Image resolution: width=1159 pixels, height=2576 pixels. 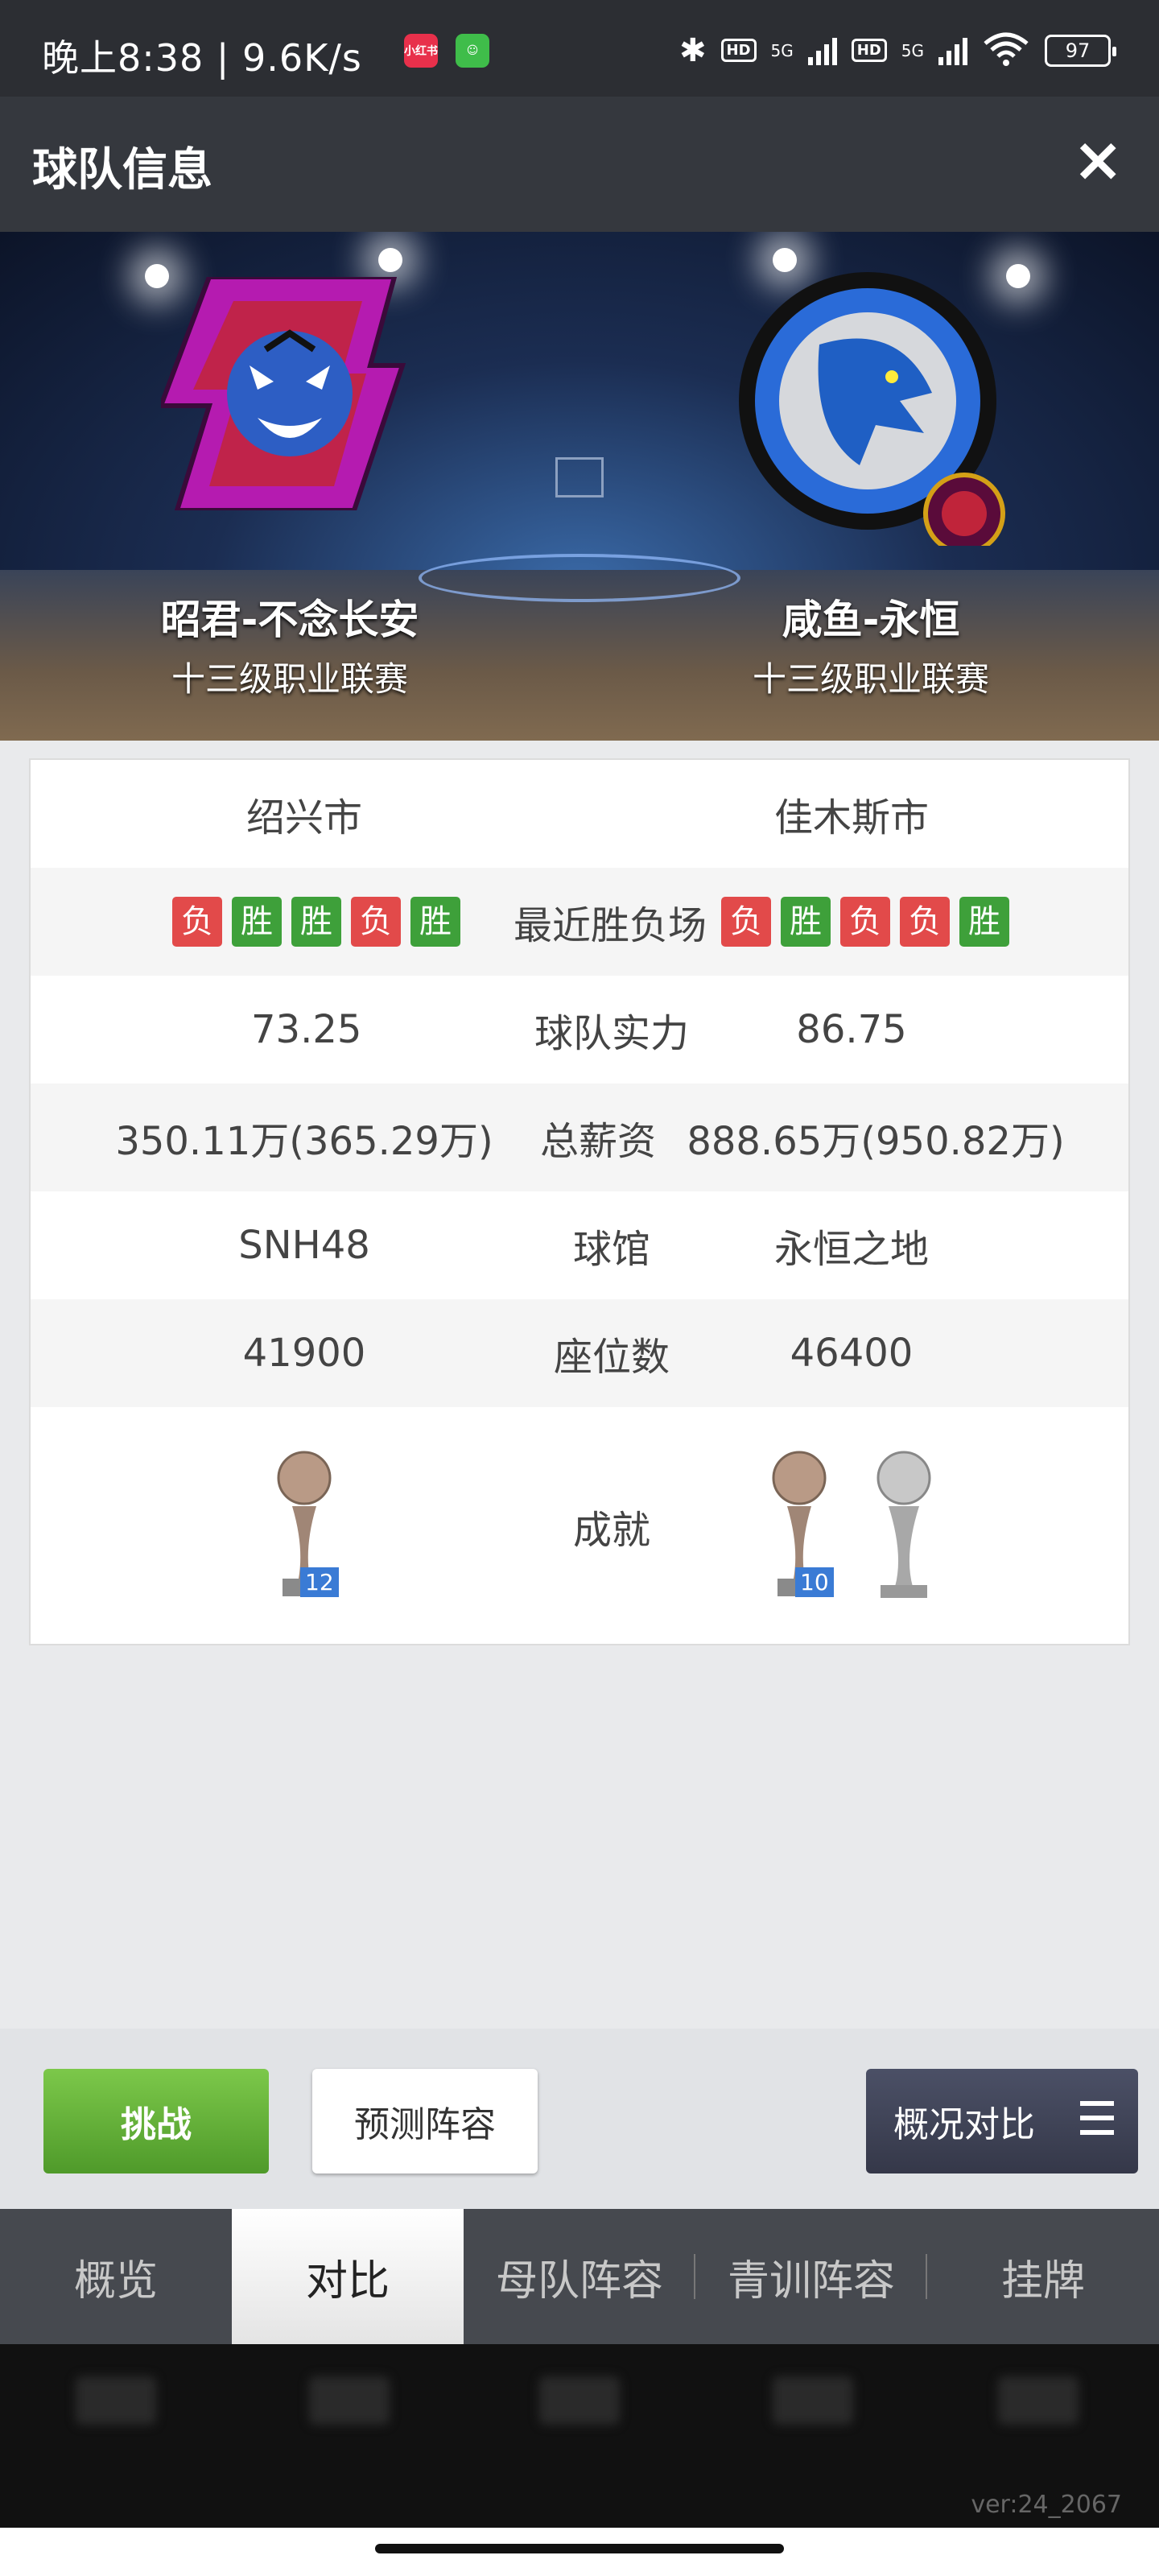 I want to click on home-gesture-handle, so click(x=579, y=2548).